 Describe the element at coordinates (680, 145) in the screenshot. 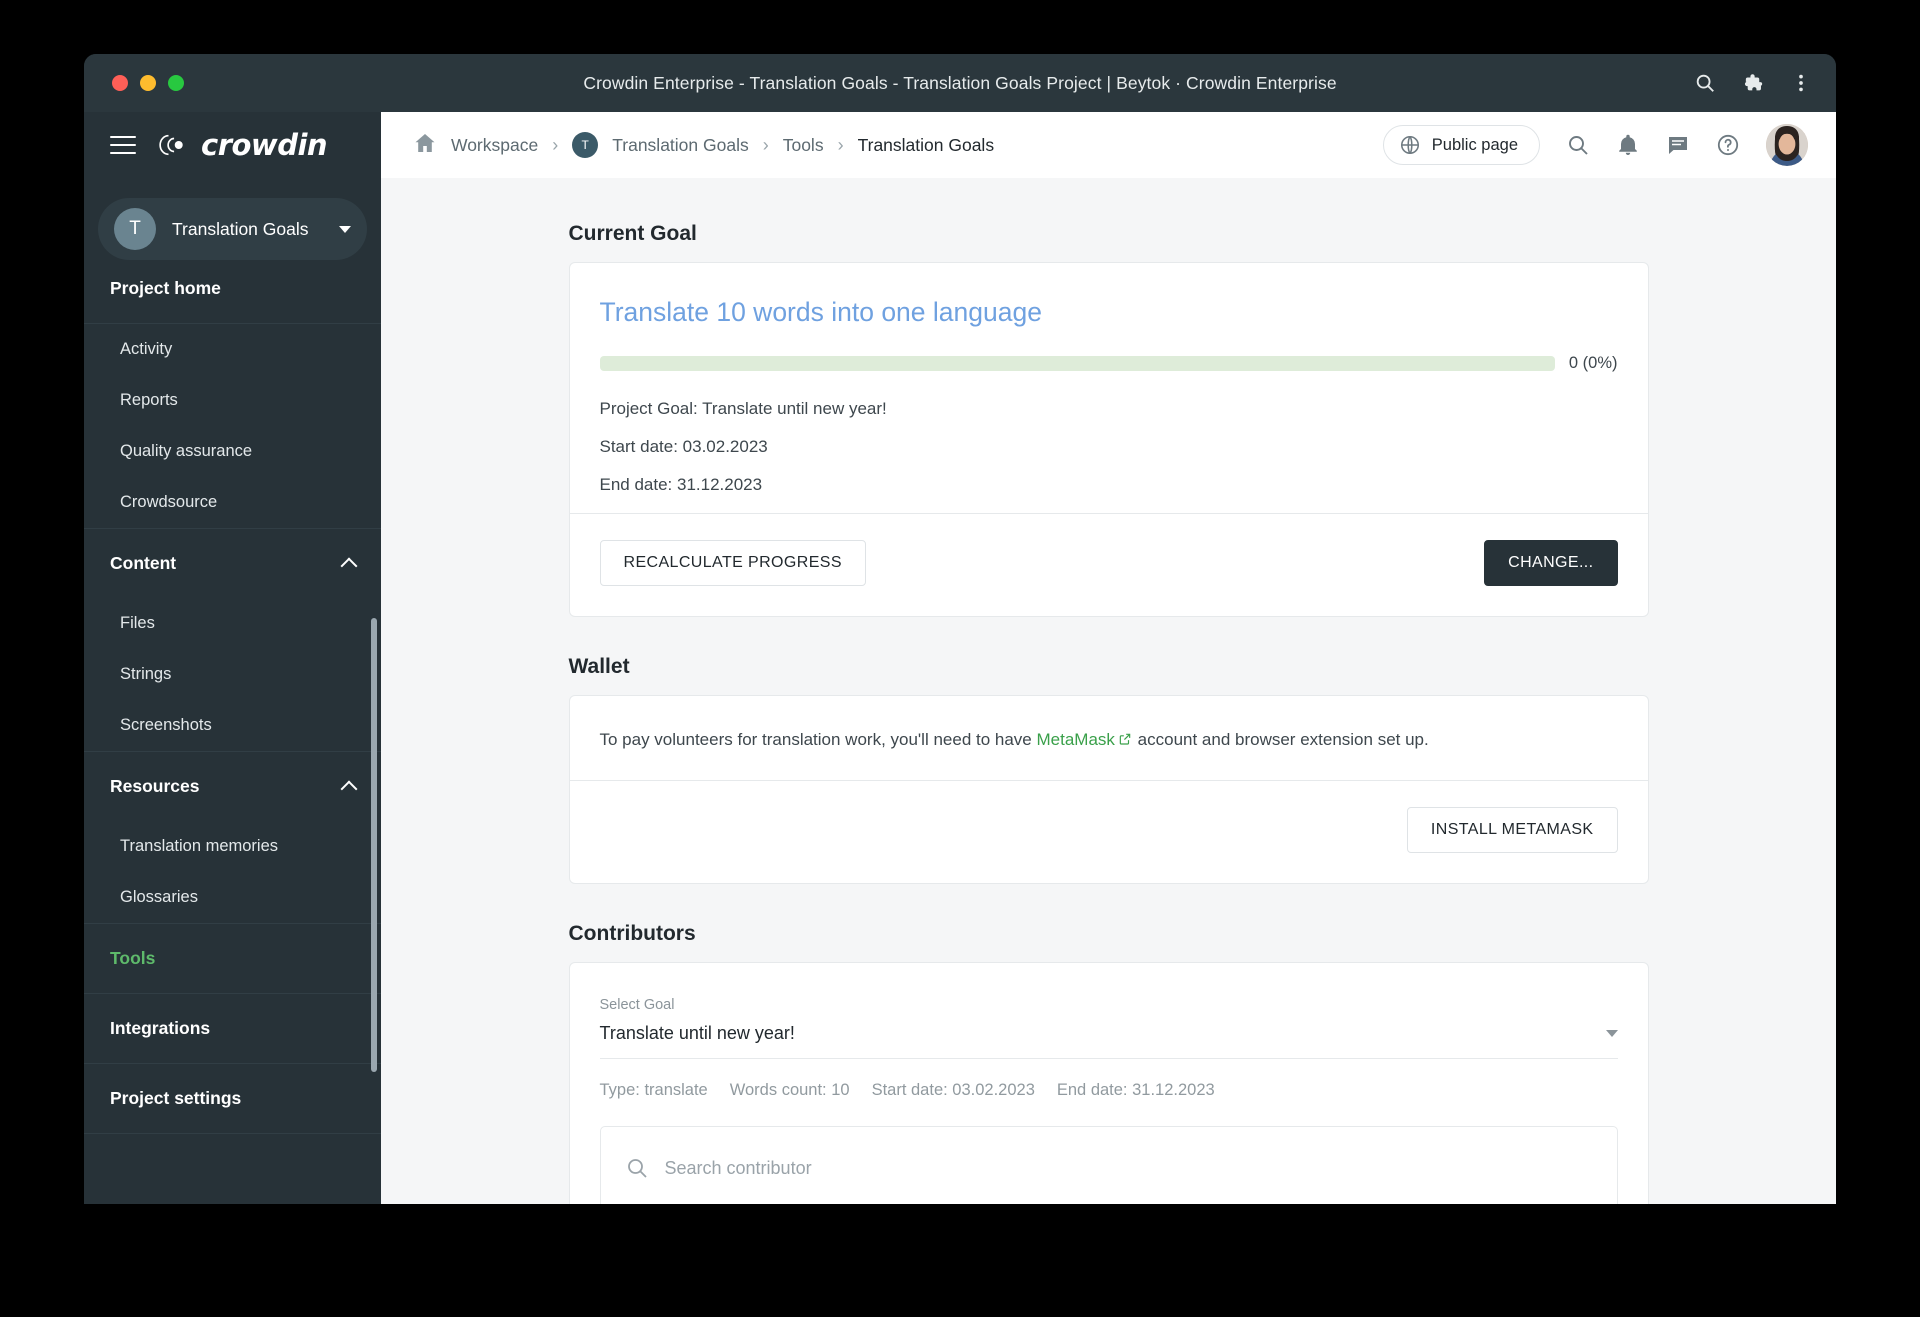

I see `breadcrumb-item-translation-goals: Translation Goals` at that location.